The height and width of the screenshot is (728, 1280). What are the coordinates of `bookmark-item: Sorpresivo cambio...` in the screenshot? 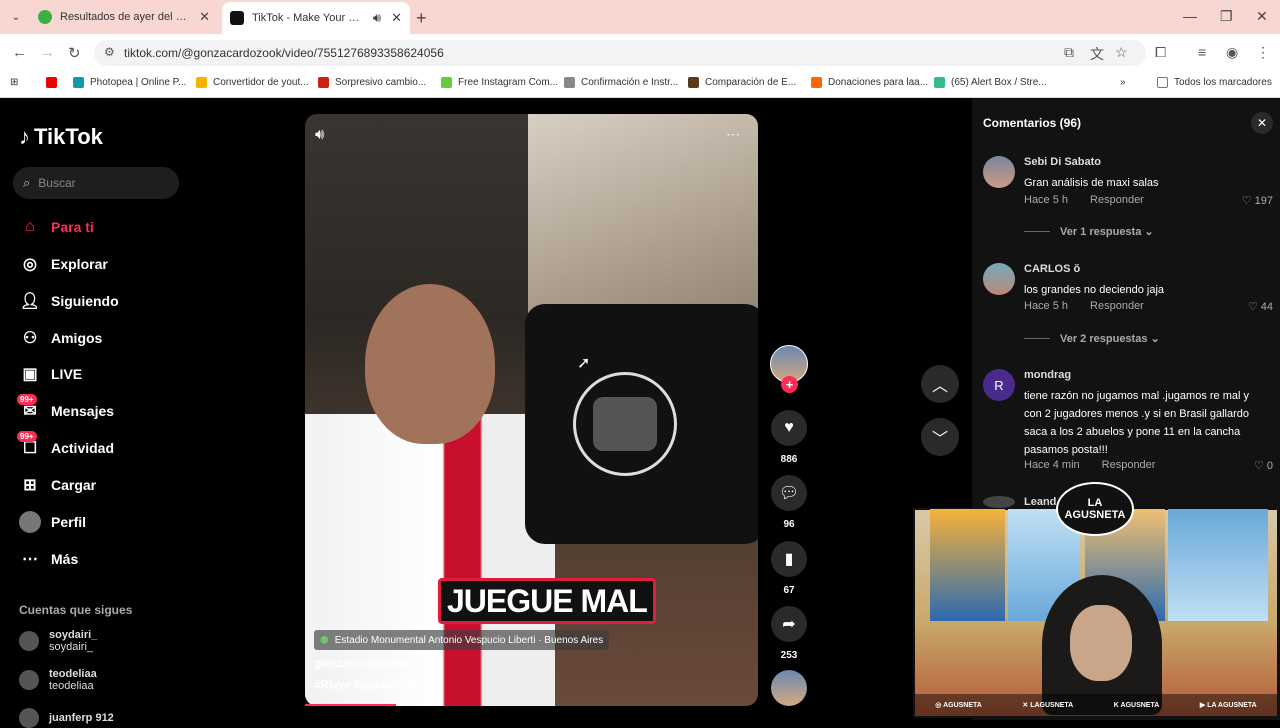 It's located at (372, 82).